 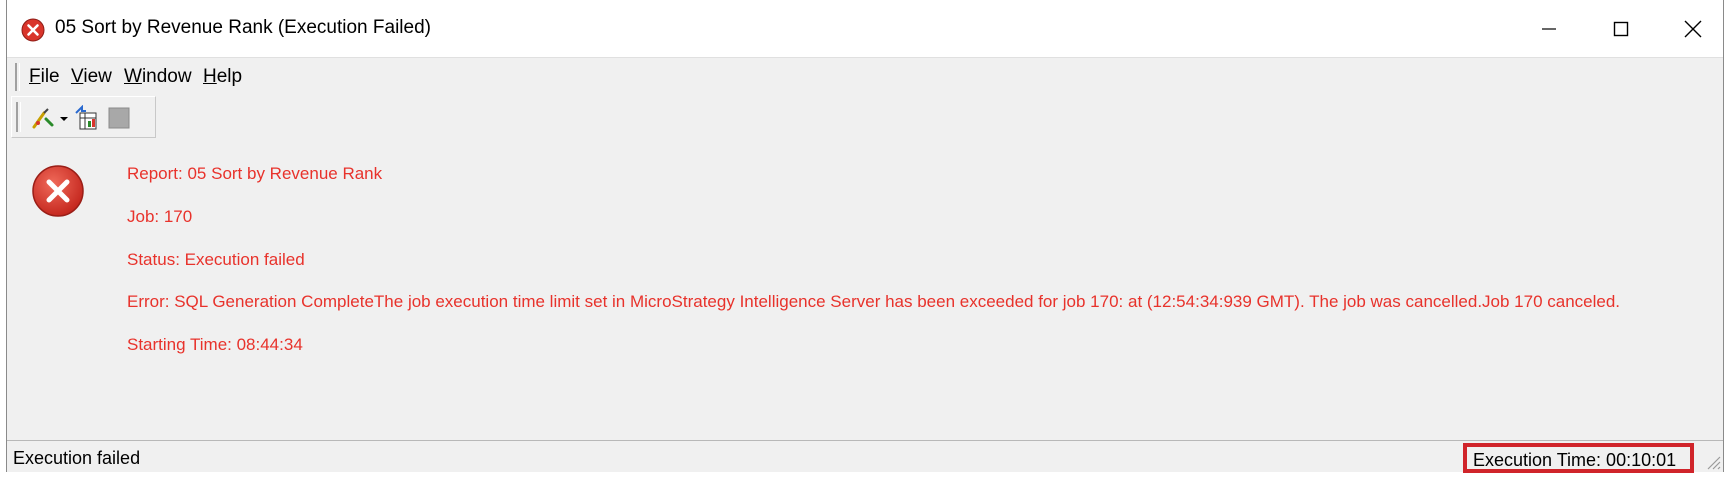 What do you see at coordinates (222, 77) in the screenshot?
I see `menu-help: Help` at bounding box center [222, 77].